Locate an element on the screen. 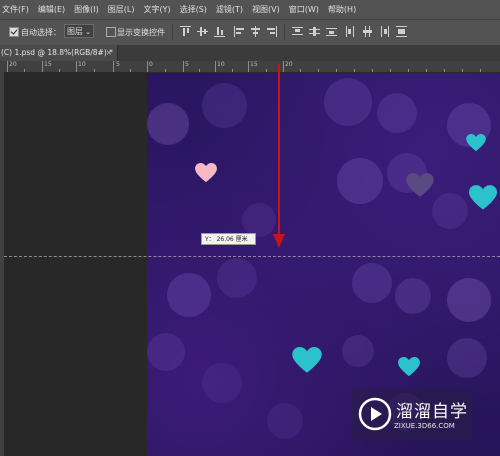 The image size is (500, 456). show-transform-label: 显示变换控件 is located at coordinates (141, 32).